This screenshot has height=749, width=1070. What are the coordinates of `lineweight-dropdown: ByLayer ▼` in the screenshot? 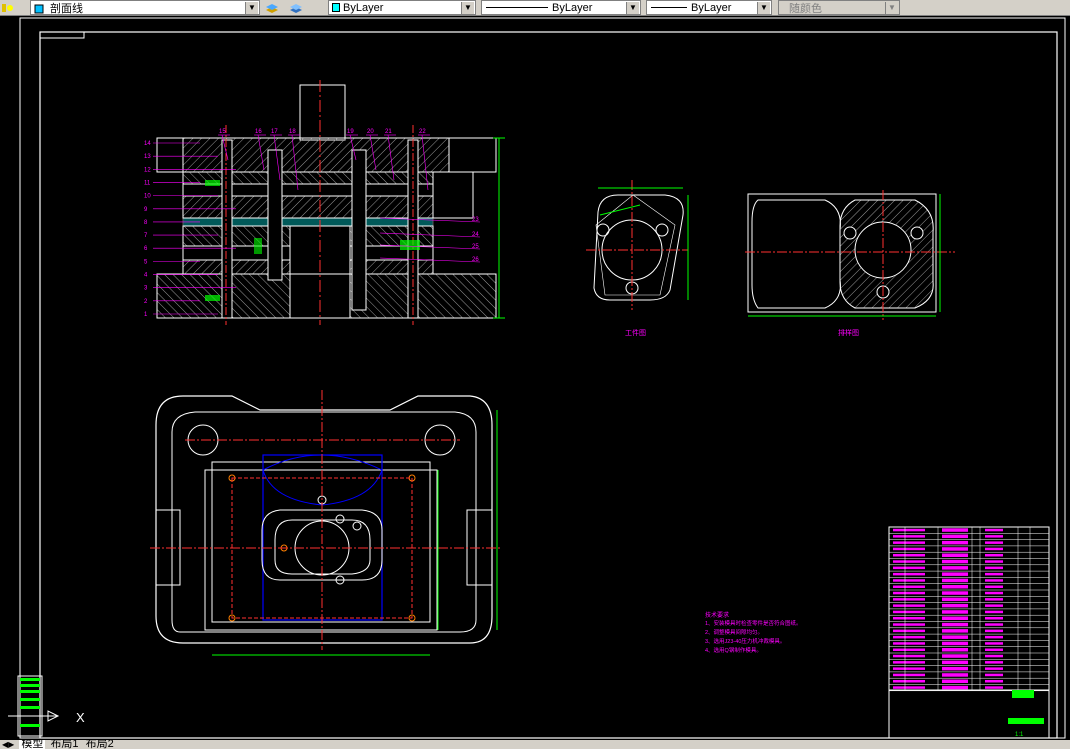 It's located at (709, 7).